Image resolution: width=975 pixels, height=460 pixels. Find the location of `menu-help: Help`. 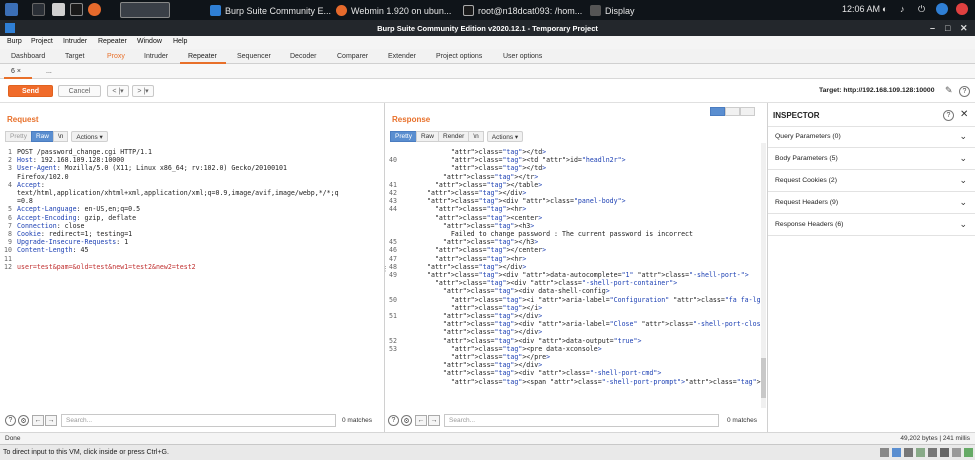

menu-help: Help is located at coordinates (180, 41).